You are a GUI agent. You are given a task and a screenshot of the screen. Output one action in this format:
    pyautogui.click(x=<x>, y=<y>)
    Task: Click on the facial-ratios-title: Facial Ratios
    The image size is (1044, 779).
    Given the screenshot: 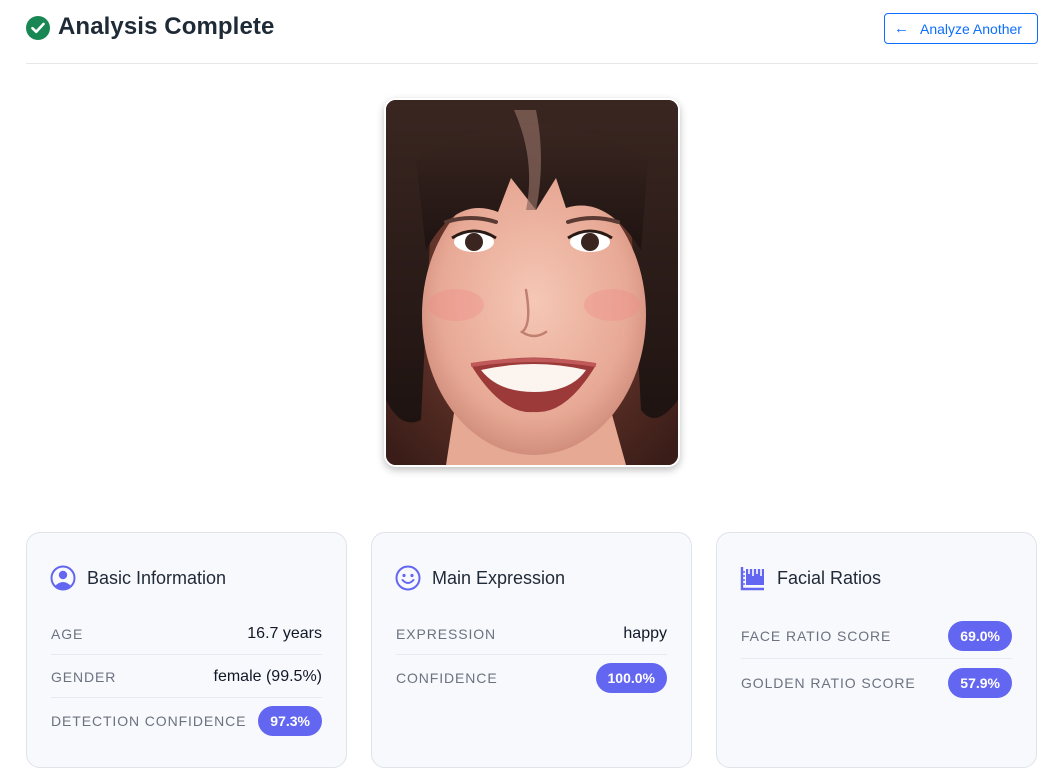 What is the action you would take?
    pyautogui.click(x=829, y=577)
    